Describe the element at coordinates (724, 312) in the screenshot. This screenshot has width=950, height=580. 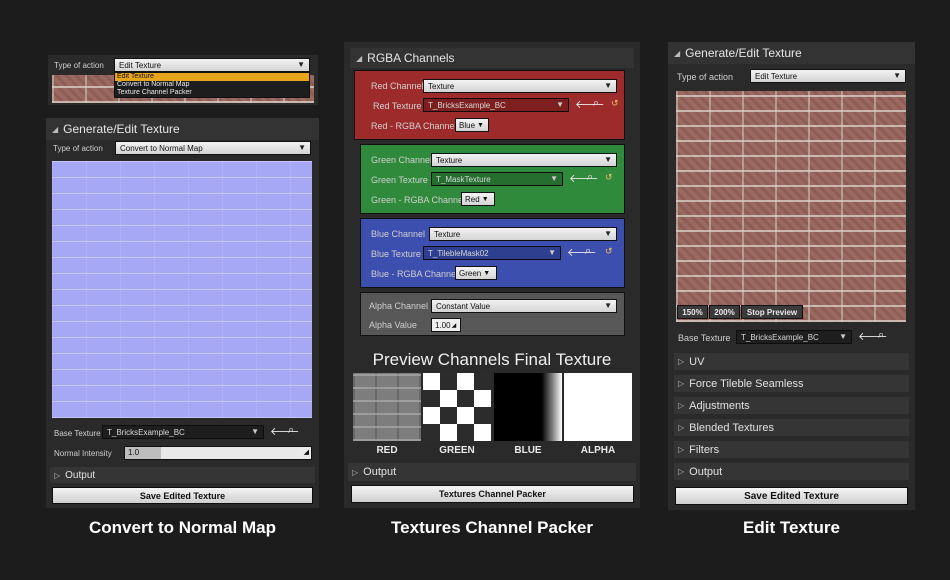
I see `zoom-200-button: 200%` at that location.